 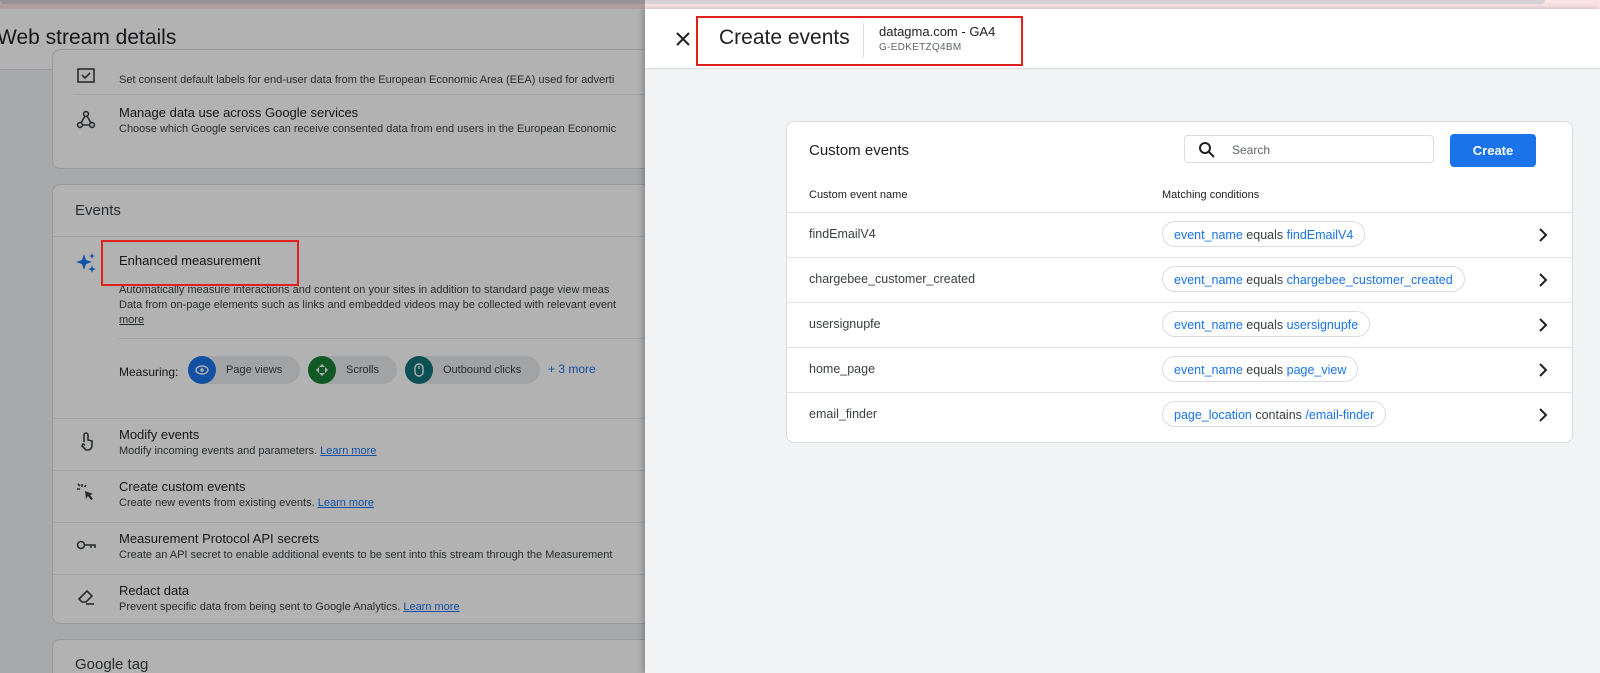 I want to click on condition-value: chargebee_customer_created, so click(x=1369, y=280).